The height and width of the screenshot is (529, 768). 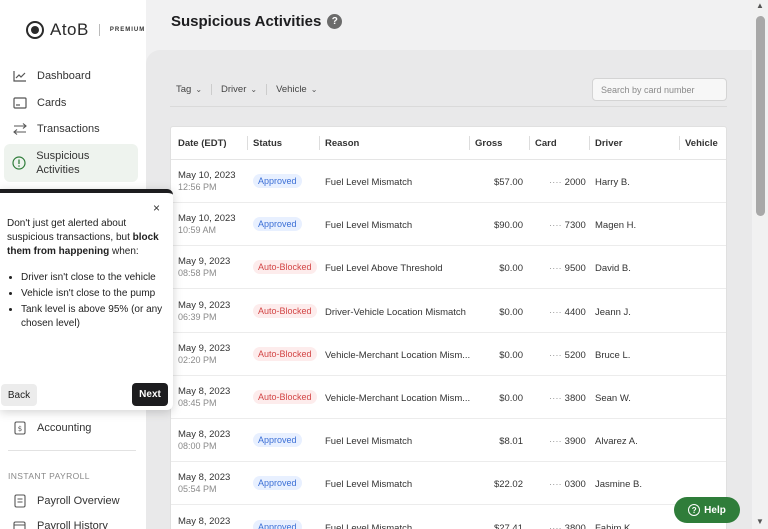 What do you see at coordinates (760, 116) in the screenshot?
I see `scrollbar-thumb` at bounding box center [760, 116].